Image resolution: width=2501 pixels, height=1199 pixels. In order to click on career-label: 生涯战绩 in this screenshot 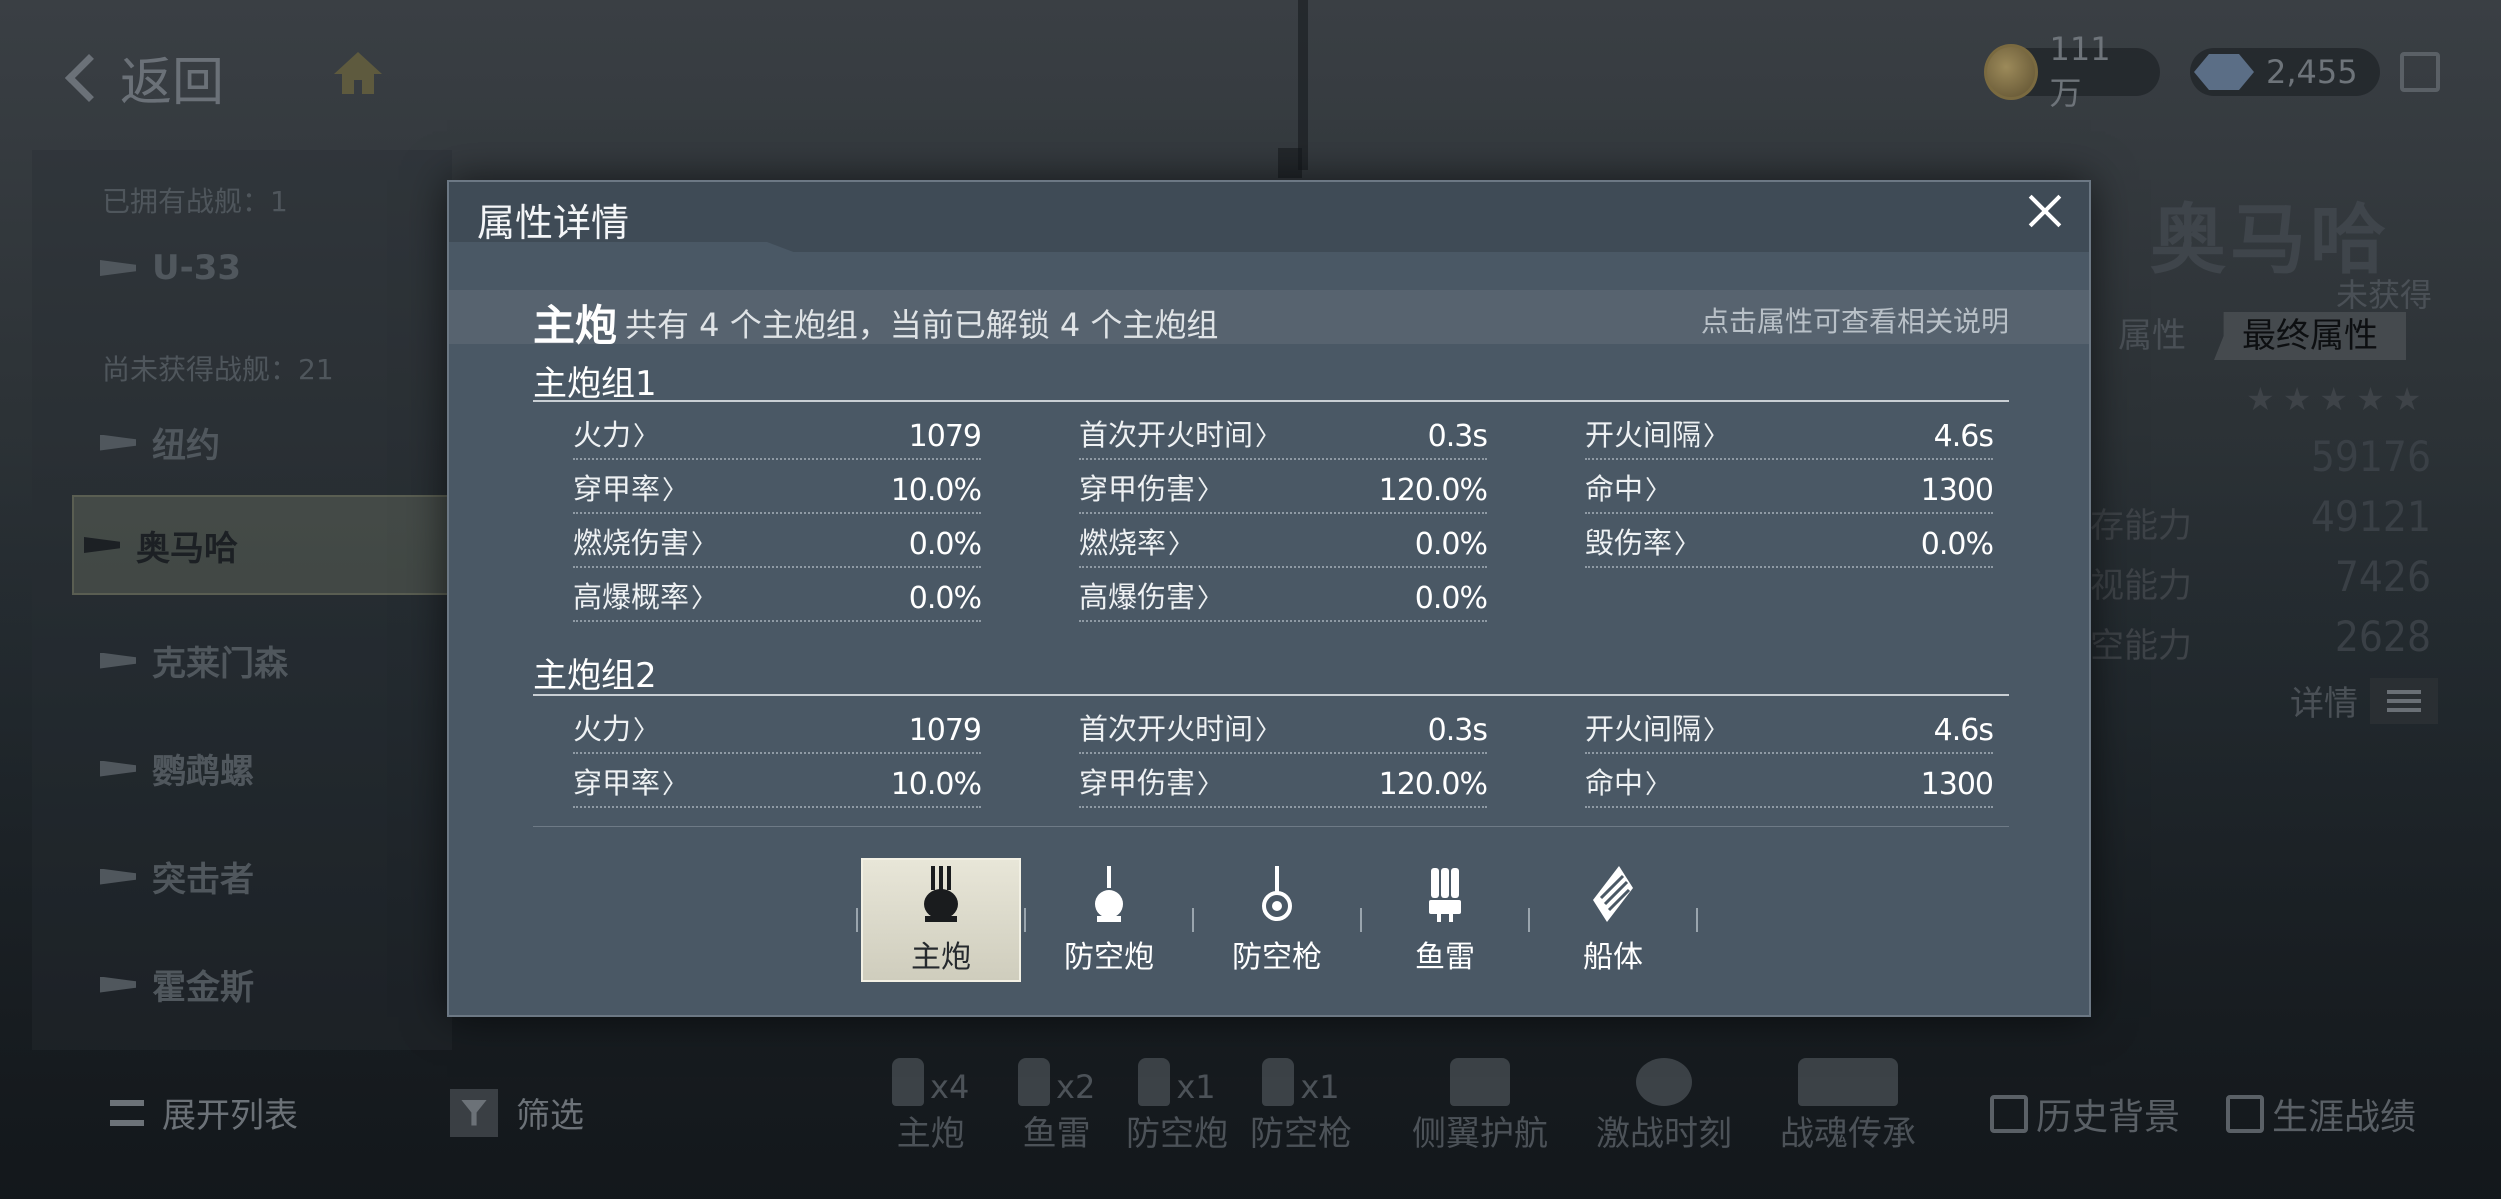, I will do `click(2344, 1117)`.